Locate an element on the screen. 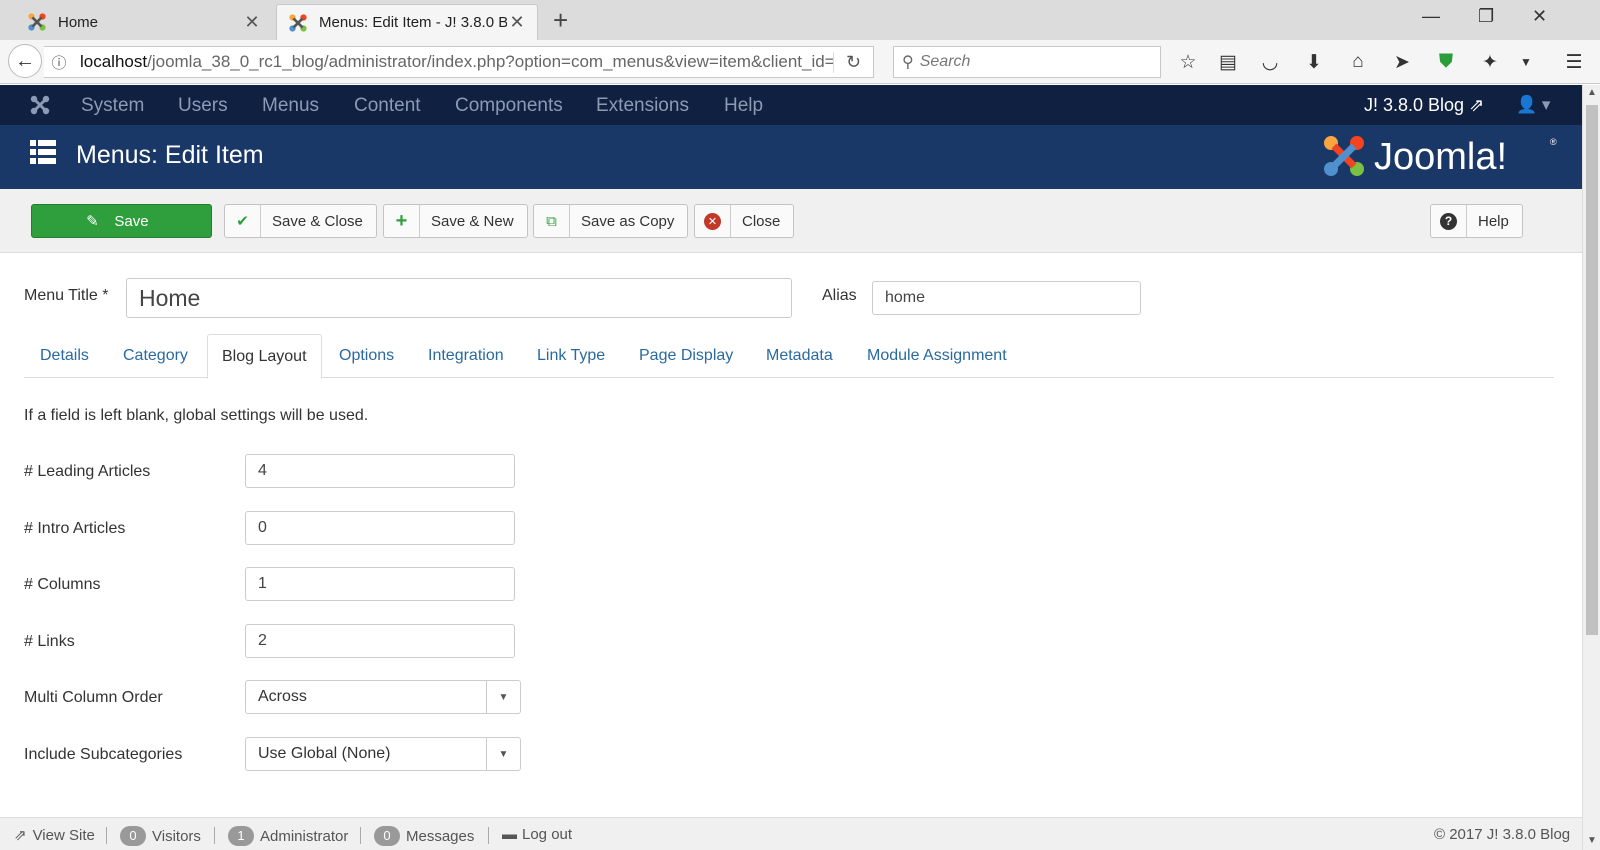 The width and height of the screenshot is (1600, 850). messages-count-badge: 0 is located at coordinates (387, 836).